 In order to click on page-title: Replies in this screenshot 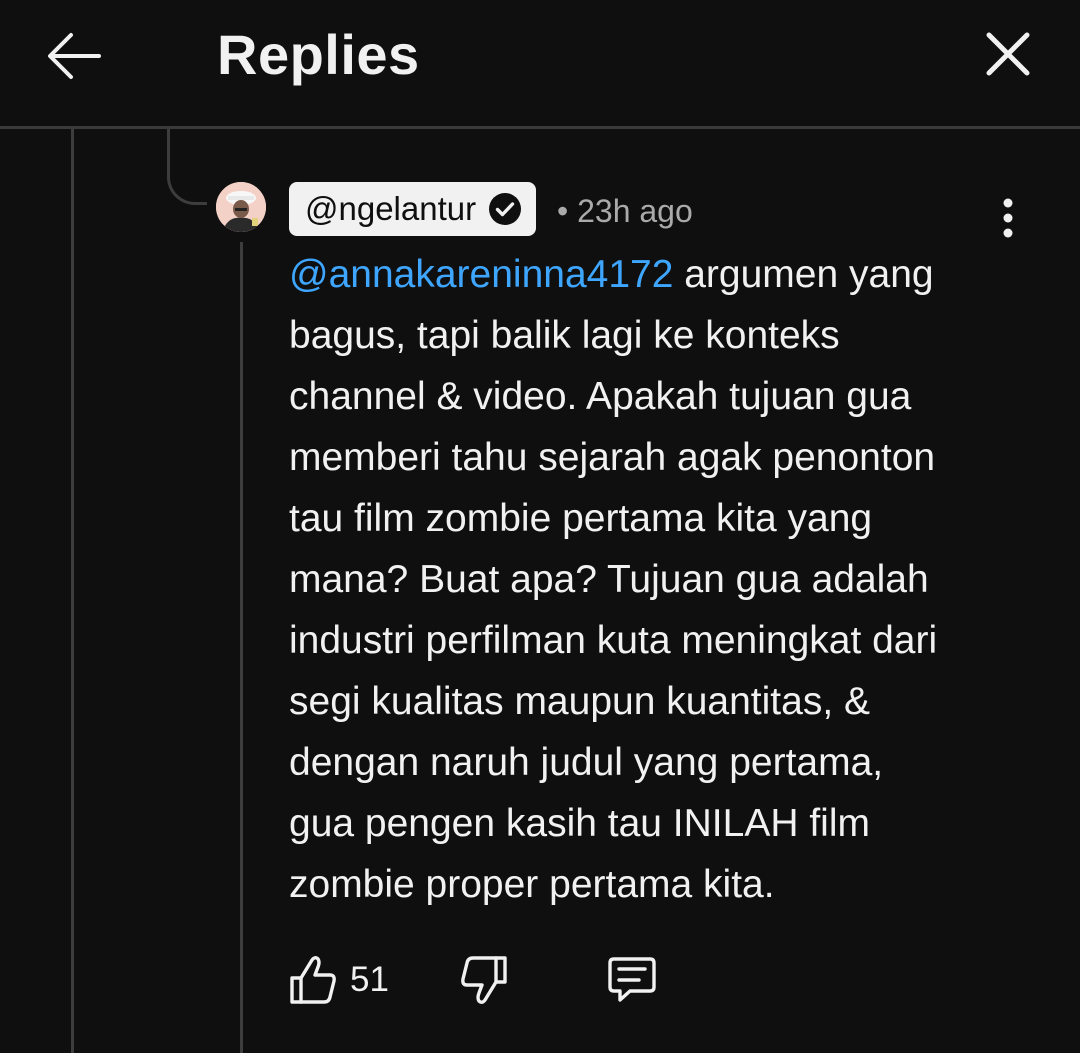, I will do `click(318, 54)`.